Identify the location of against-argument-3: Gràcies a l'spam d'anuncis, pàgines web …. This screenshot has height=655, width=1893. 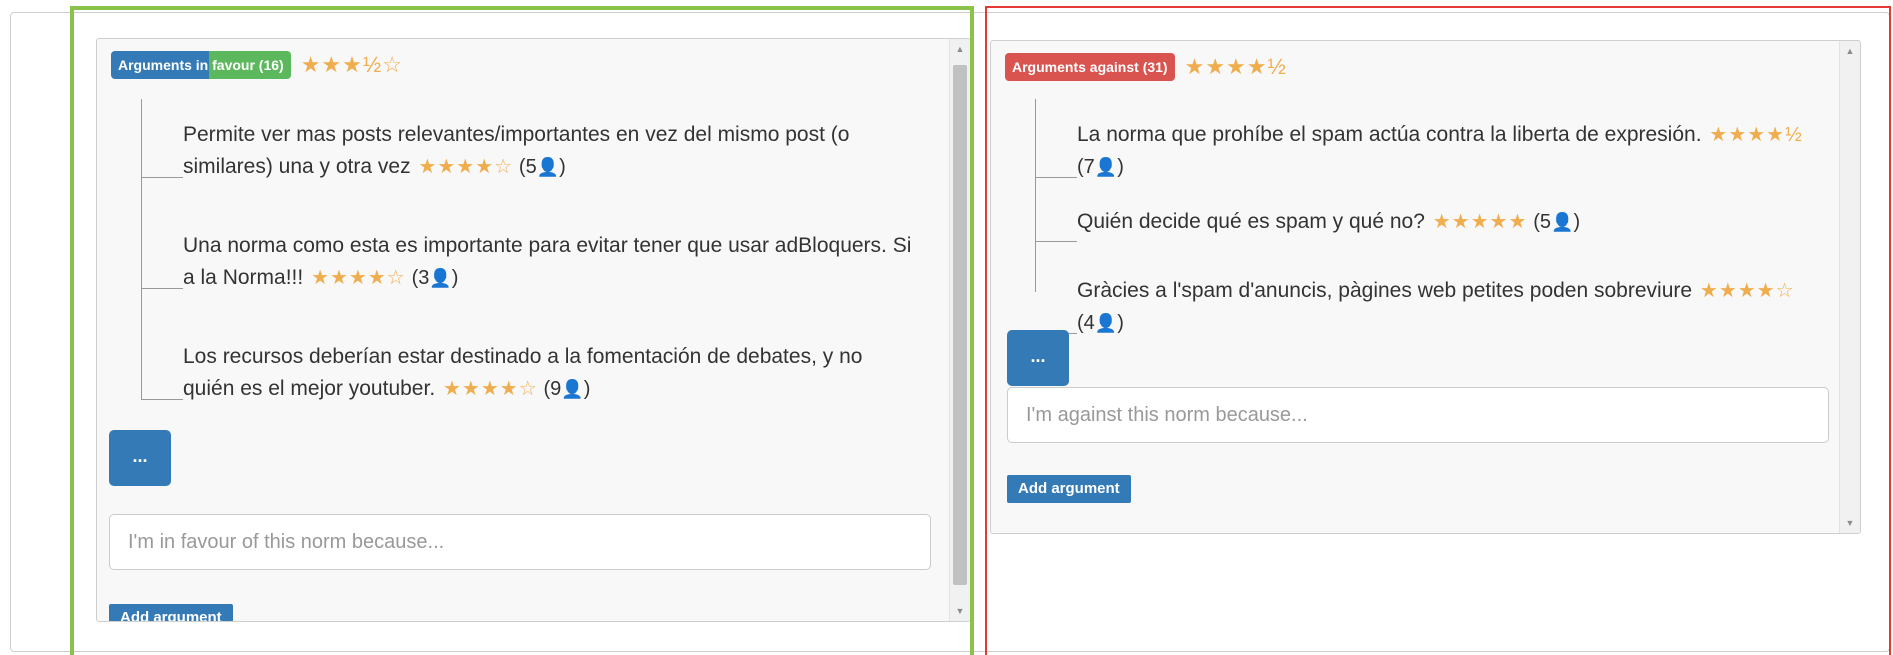
(1421, 307).